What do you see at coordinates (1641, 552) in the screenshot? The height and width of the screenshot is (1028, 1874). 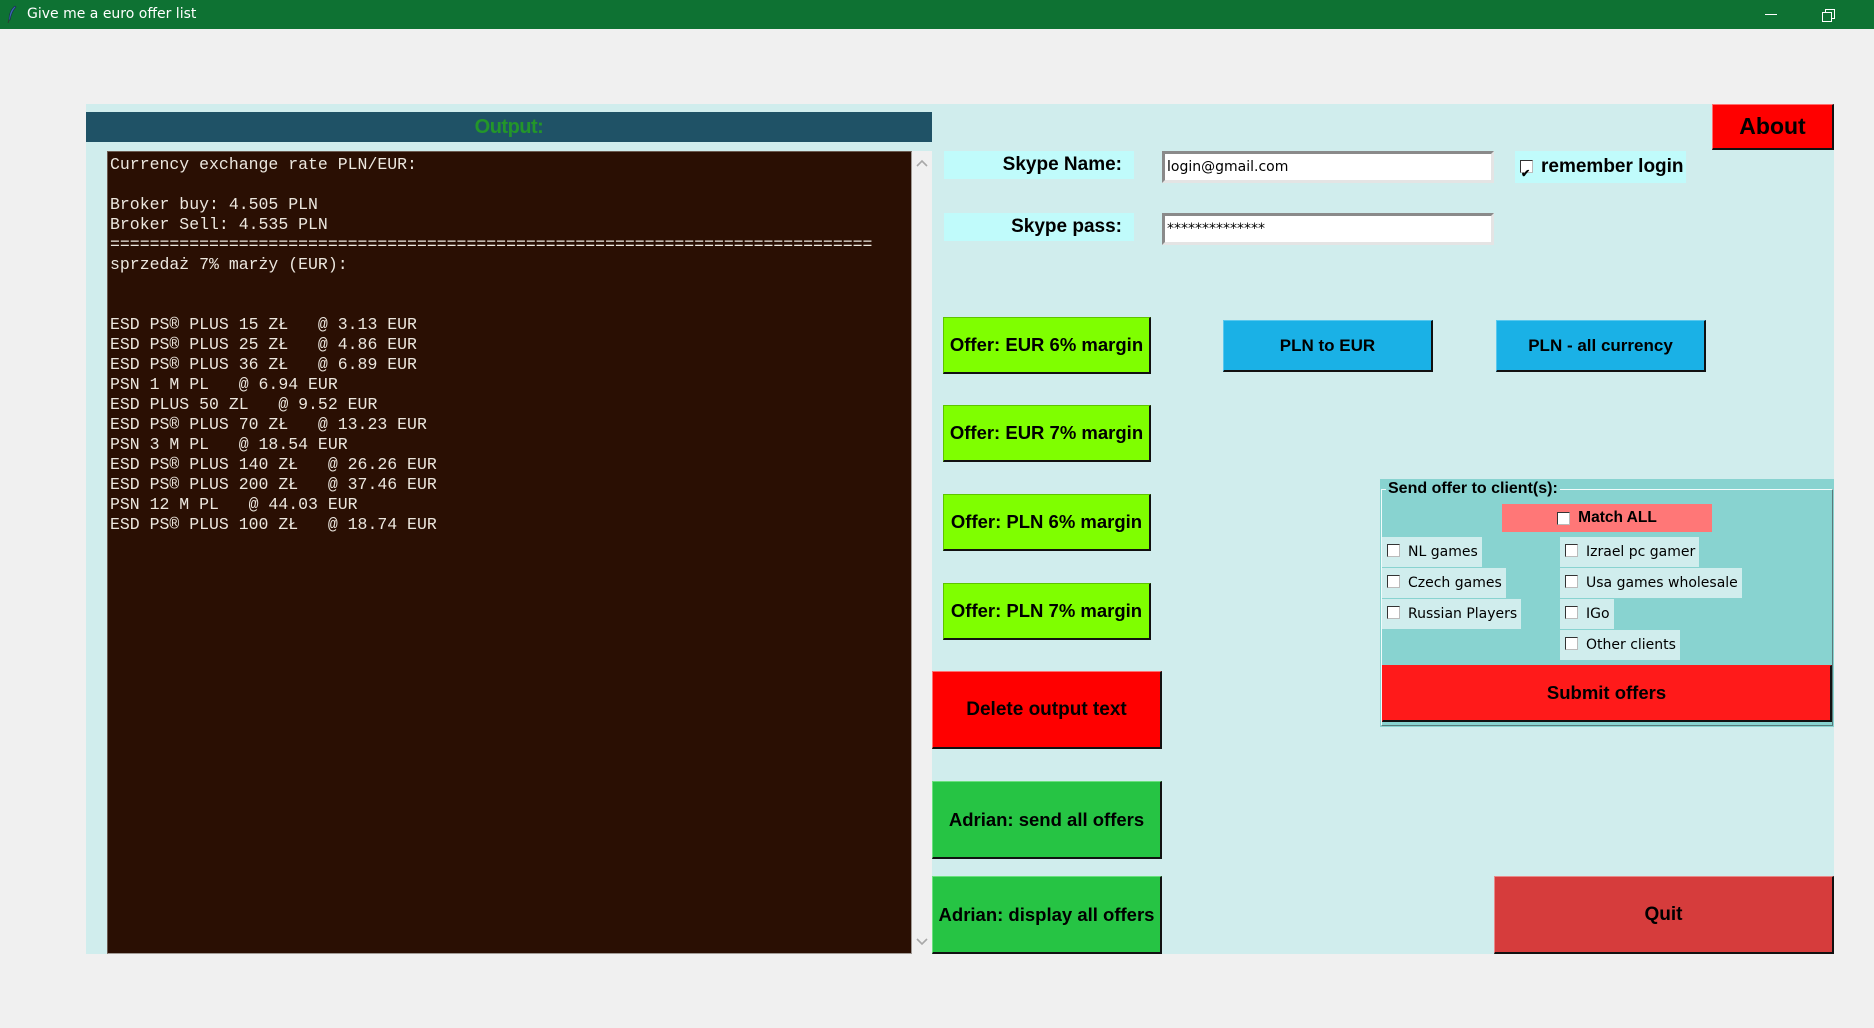 I see `client-label: Izrael pc gamer` at bounding box center [1641, 552].